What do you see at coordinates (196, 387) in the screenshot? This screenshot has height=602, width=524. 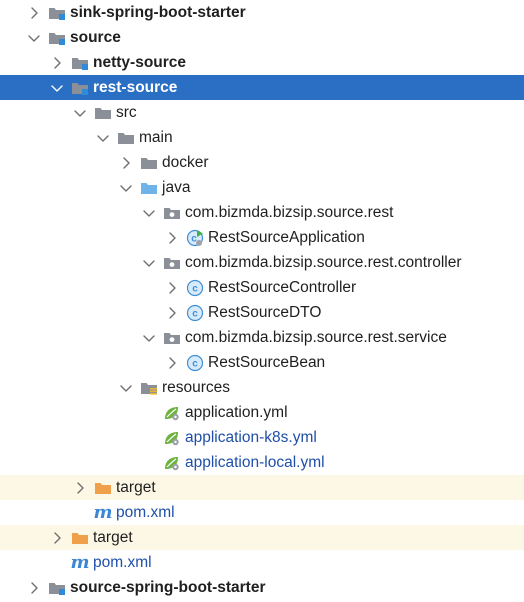 I see `tree-row-label: resources` at bounding box center [196, 387].